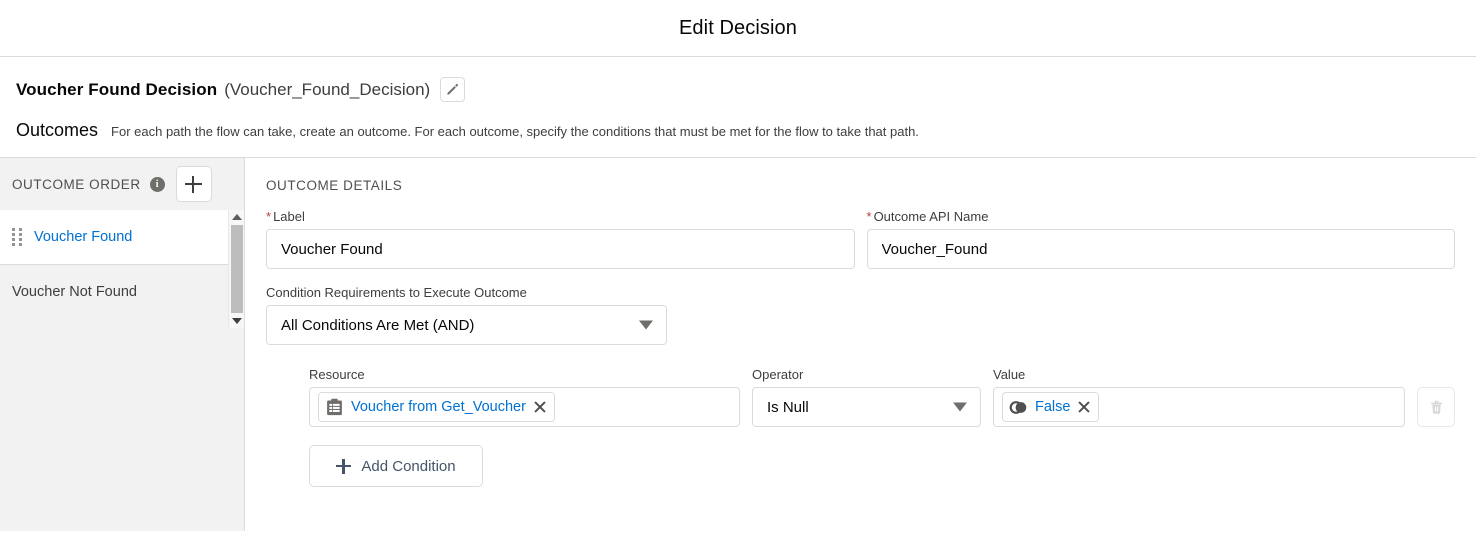 The image size is (1476, 538). What do you see at coordinates (18, 237) in the screenshot?
I see `drag-handle-icon` at bounding box center [18, 237].